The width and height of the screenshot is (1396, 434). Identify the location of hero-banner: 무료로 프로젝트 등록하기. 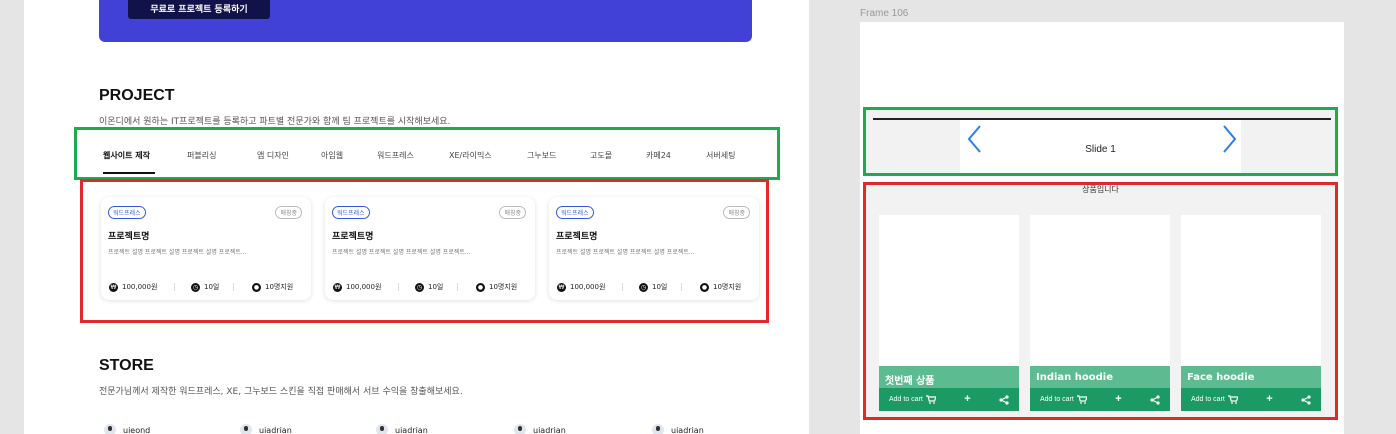
(425, 21).